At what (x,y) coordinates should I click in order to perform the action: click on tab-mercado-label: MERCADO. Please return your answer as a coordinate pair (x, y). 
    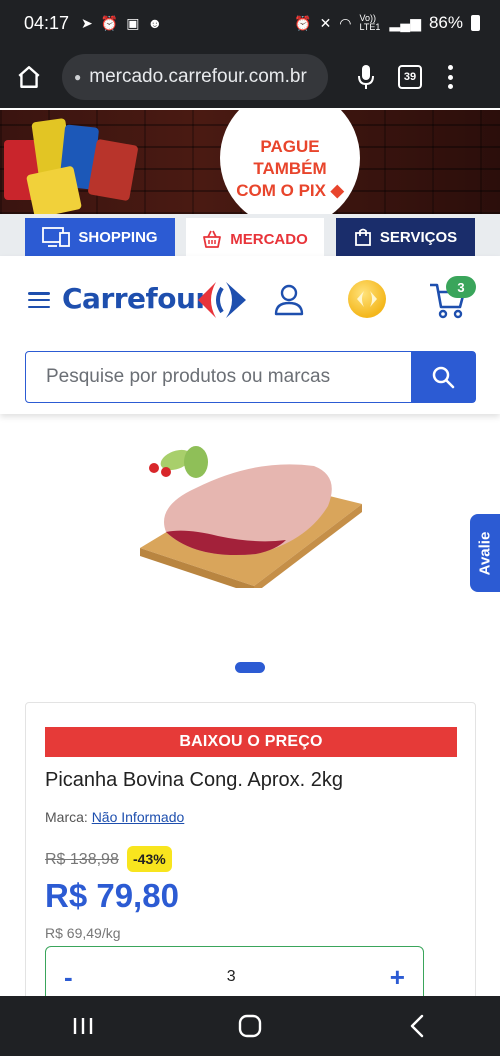
    Looking at the image, I should click on (269, 239).